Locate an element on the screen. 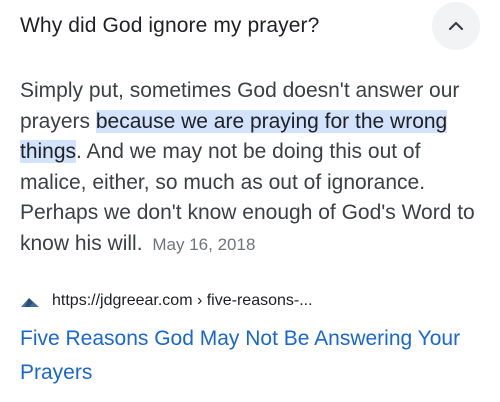  collapse-button is located at coordinates (456, 26).